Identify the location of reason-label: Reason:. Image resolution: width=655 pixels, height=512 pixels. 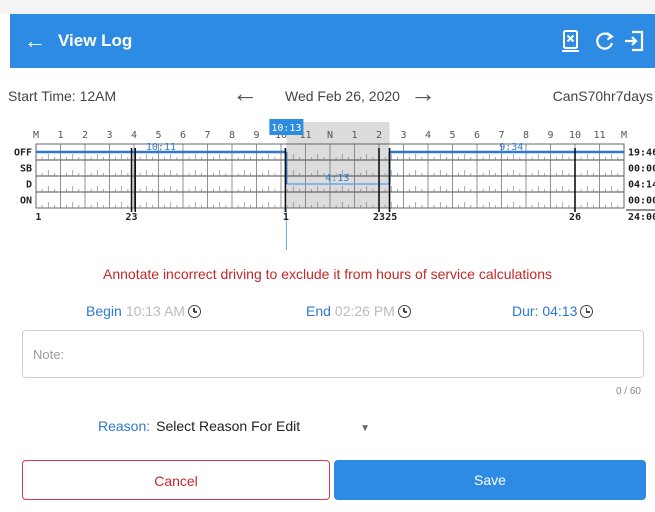
(124, 426).